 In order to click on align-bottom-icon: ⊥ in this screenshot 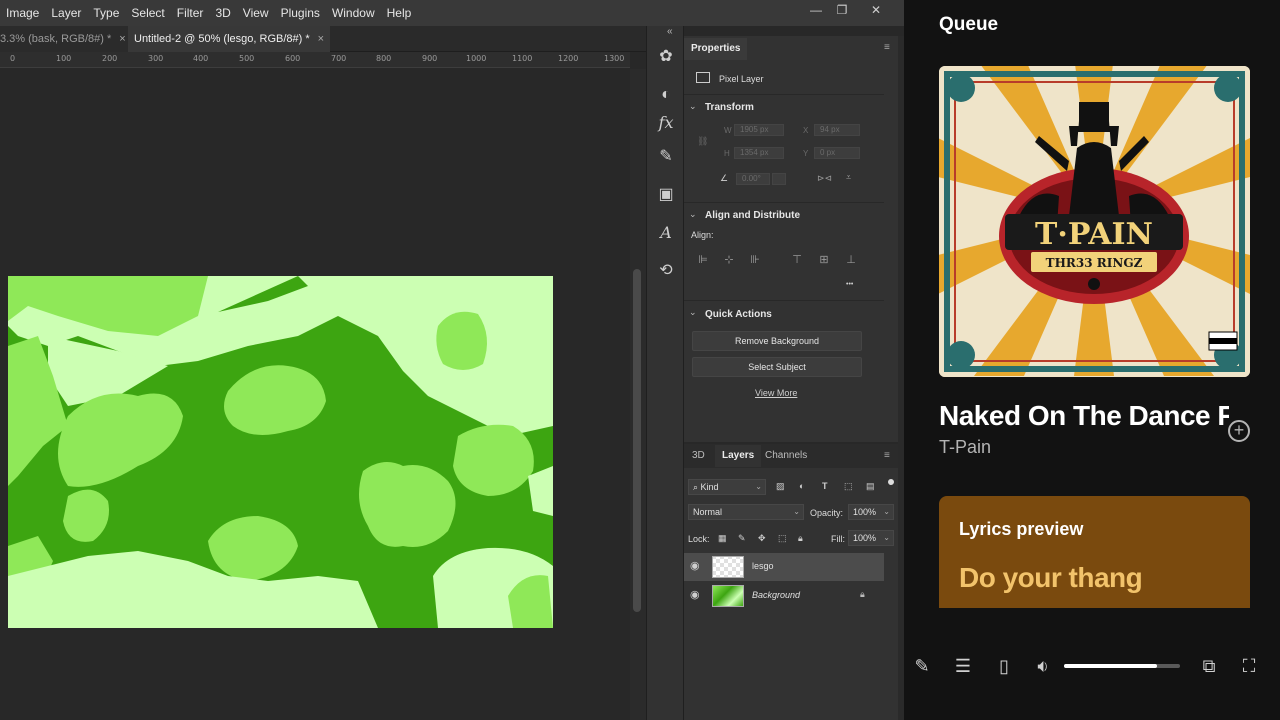, I will do `click(851, 260)`.